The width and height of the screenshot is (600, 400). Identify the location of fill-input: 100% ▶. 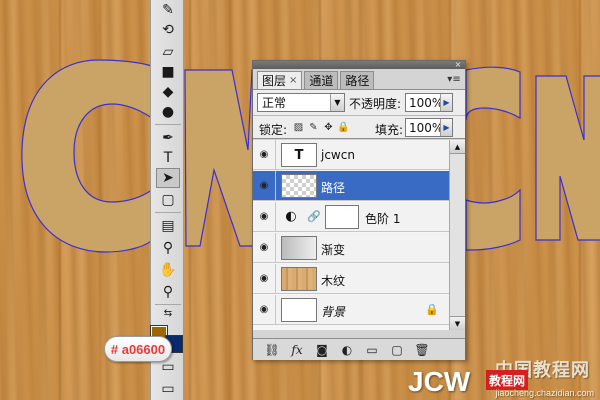
(429, 127).